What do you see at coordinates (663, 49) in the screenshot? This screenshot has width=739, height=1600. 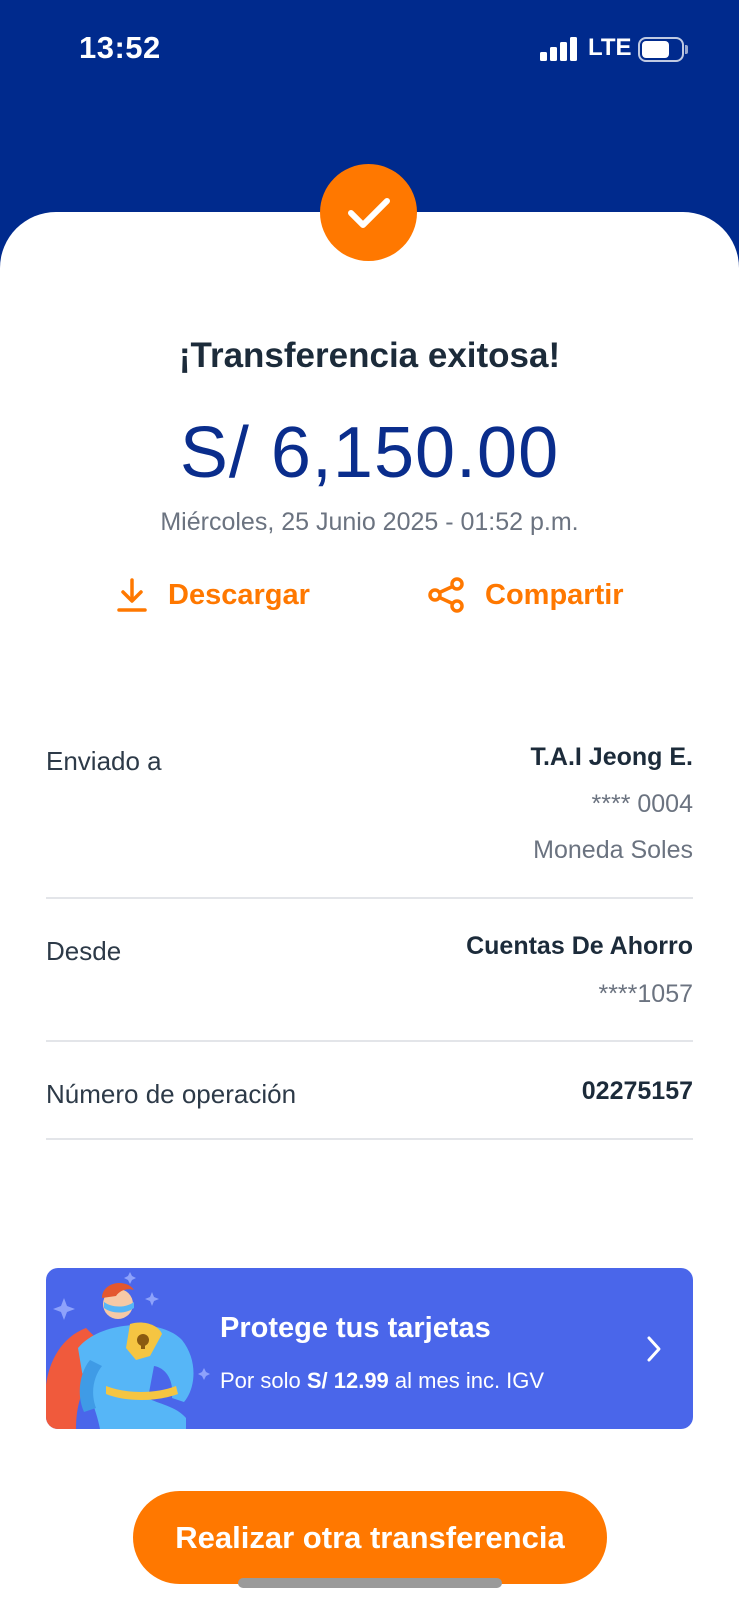 I see `battery-icon` at bounding box center [663, 49].